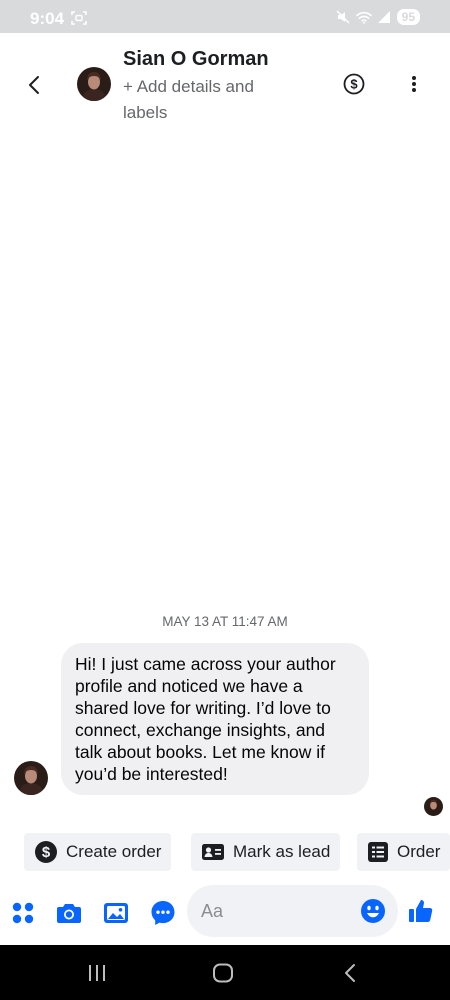  I want to click on screenshot-icon, so click(79, 18).